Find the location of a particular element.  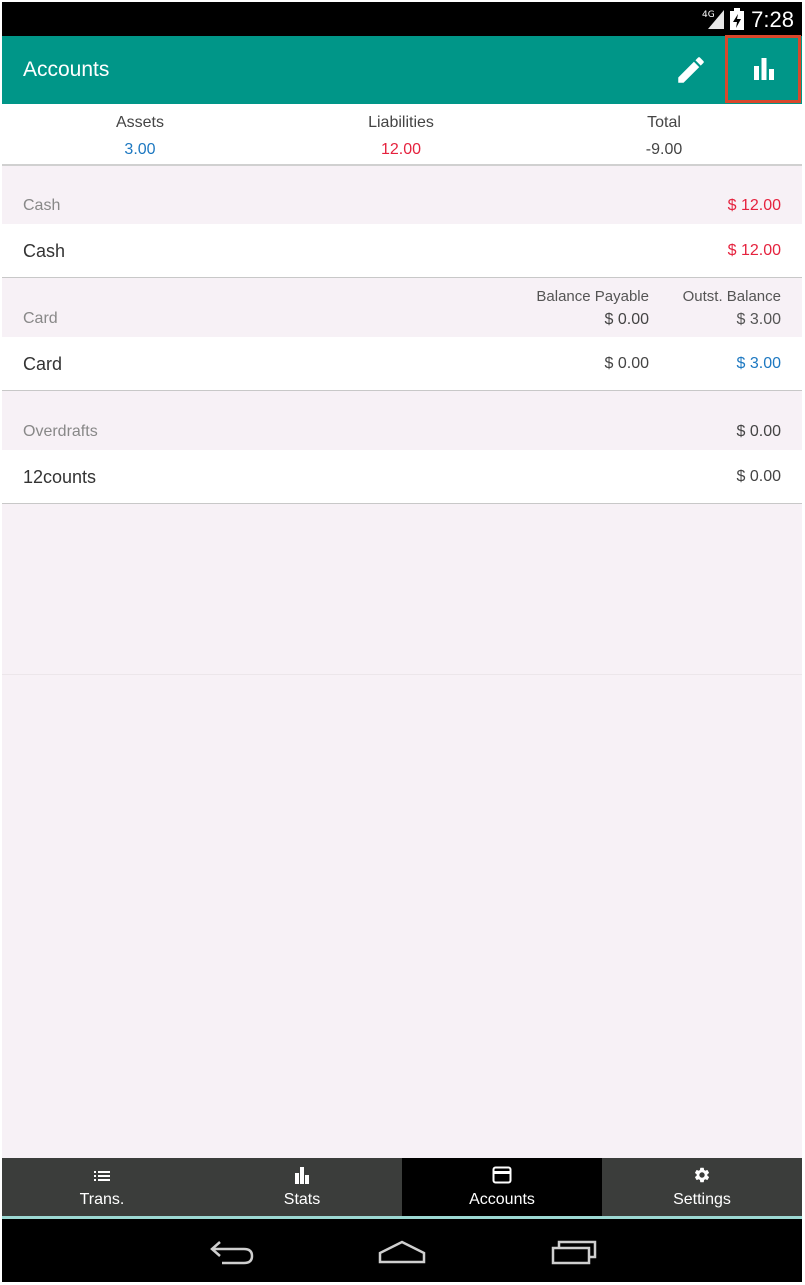

liabilities-value: 12.00 is located at coordinates (401, 149).